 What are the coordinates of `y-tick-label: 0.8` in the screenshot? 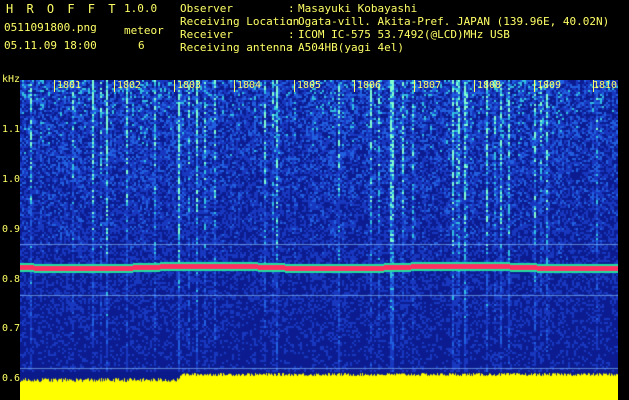 It's located at (11, 279).